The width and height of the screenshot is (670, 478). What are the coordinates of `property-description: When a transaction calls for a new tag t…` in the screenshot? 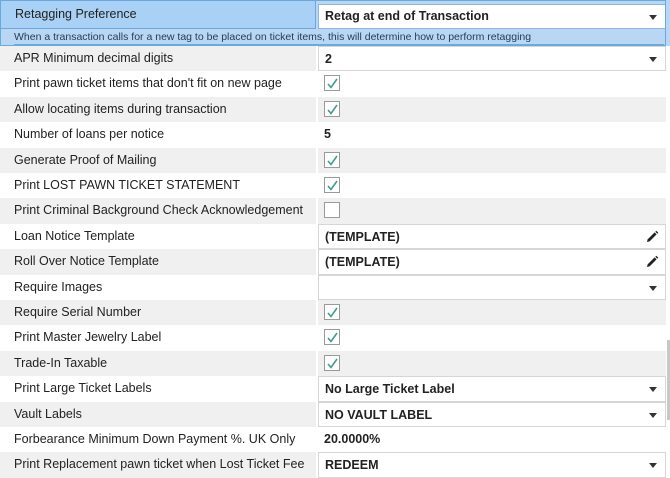 It's located at (339, 37).